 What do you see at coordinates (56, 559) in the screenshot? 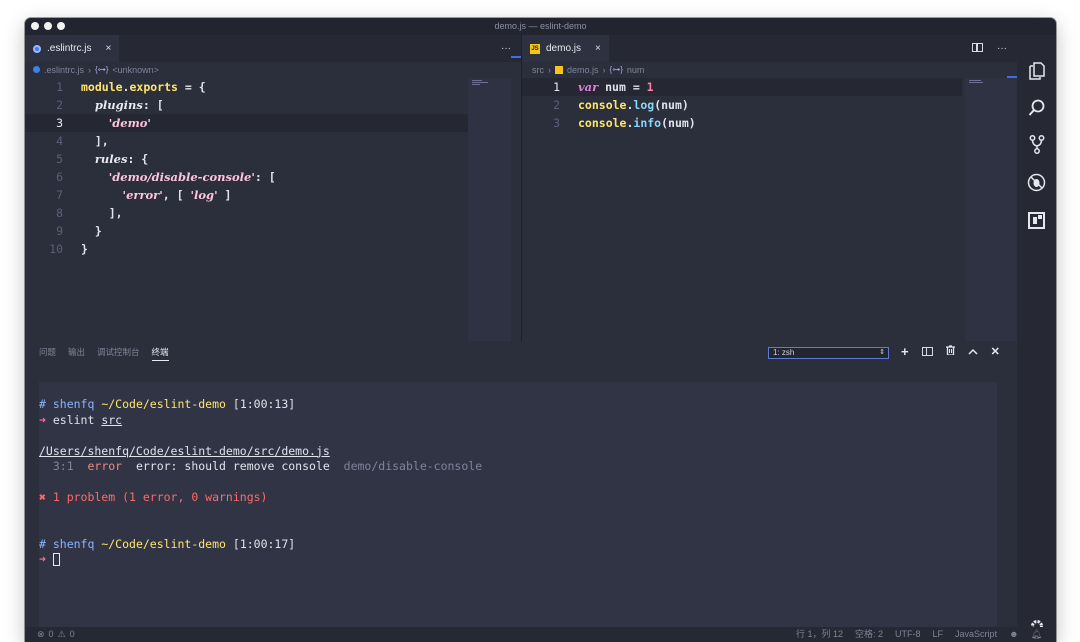
I see `terminal-cursor` at bounding box center [56, 559].